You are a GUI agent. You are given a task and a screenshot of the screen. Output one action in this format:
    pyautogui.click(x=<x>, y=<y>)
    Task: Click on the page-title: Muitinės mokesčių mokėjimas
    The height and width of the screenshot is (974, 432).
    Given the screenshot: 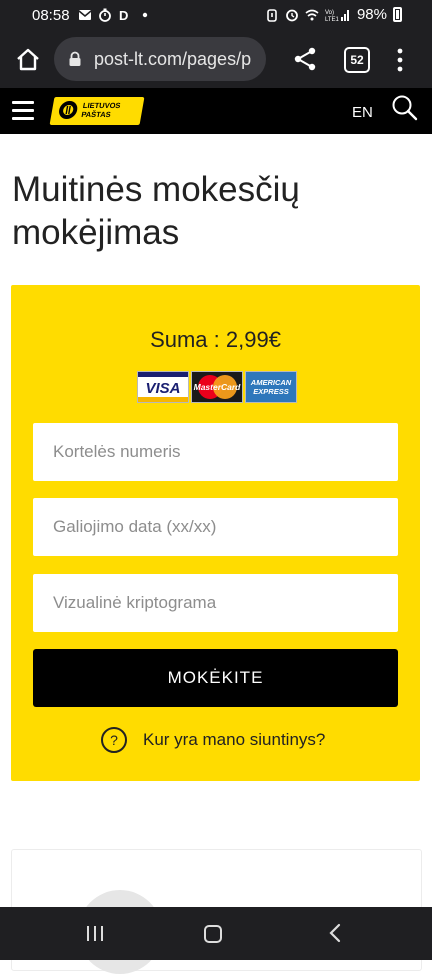 What is the action you would take?
    pyautogui.click(x=156, y=211)
    